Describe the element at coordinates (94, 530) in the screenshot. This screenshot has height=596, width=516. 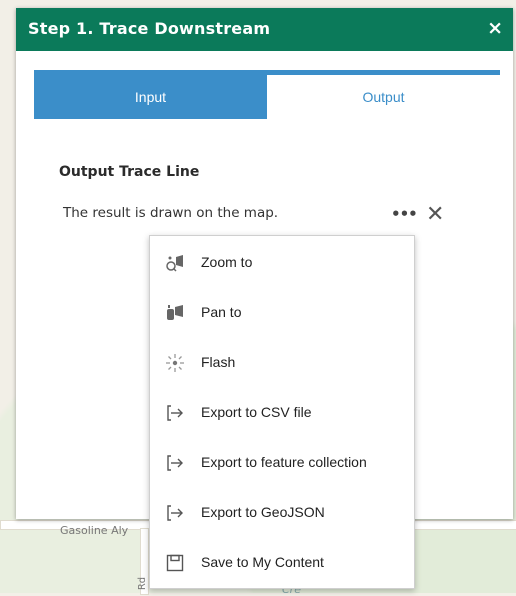
I see `map-street-label: Gasoline Aly` at that location.